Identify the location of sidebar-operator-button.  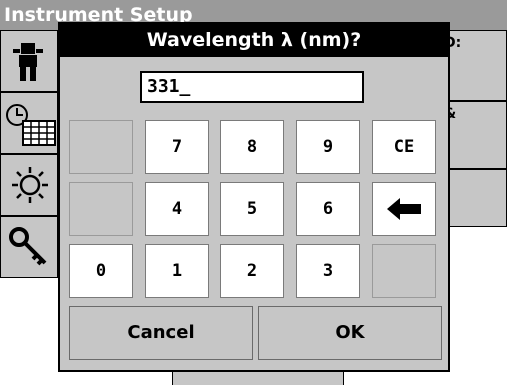
(29, 61).